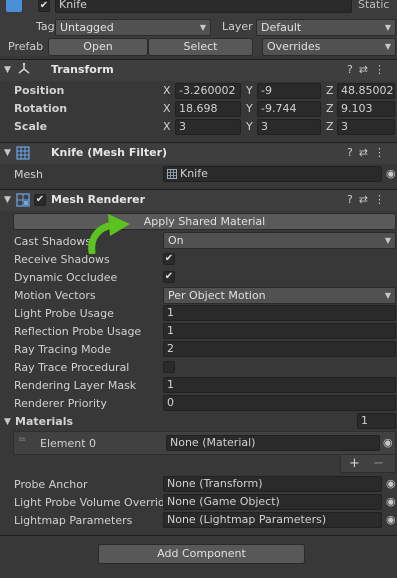 This screenshot has width=397, height=578. What do you see at coordinates (198, 200) in the screenshot?
I see `mesh-renderer-header: ▼ ✔ Mesh Renderer ?⇄⋮` at bounding box center [198, 200].